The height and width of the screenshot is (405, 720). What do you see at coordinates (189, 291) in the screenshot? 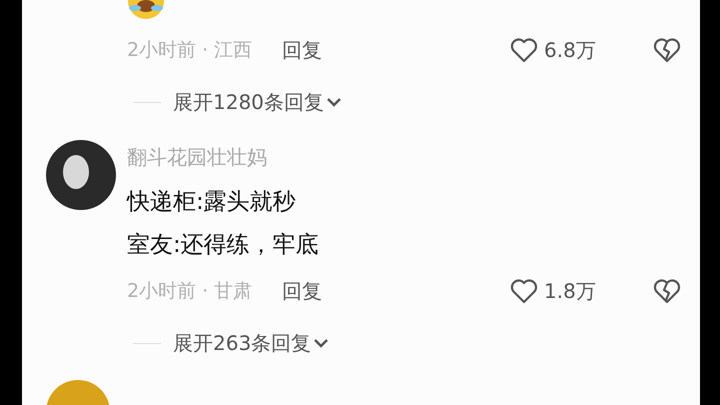
I see `time-location: 2小时前 · 甘肃` at bounding box center [189, 291].